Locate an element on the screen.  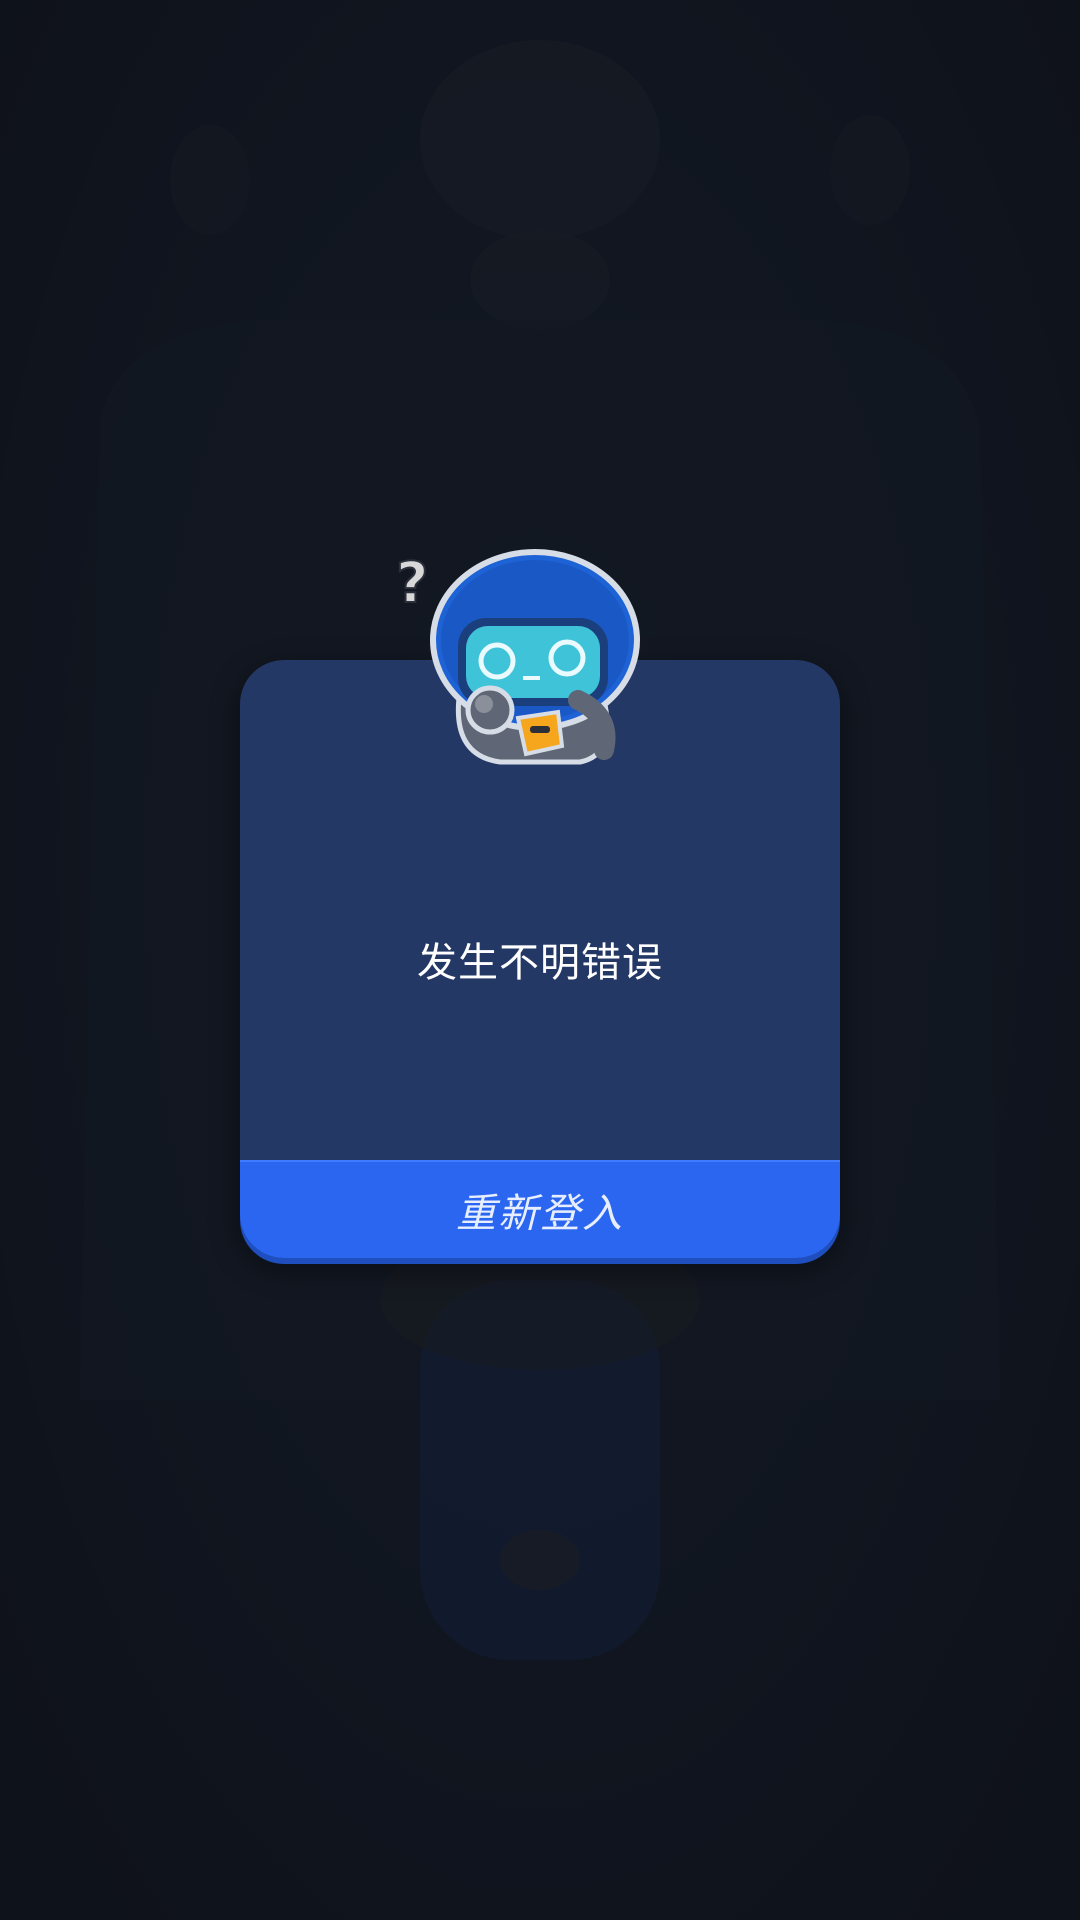
relogin-button: 重新登入 is located at coordinates (540, 1209).